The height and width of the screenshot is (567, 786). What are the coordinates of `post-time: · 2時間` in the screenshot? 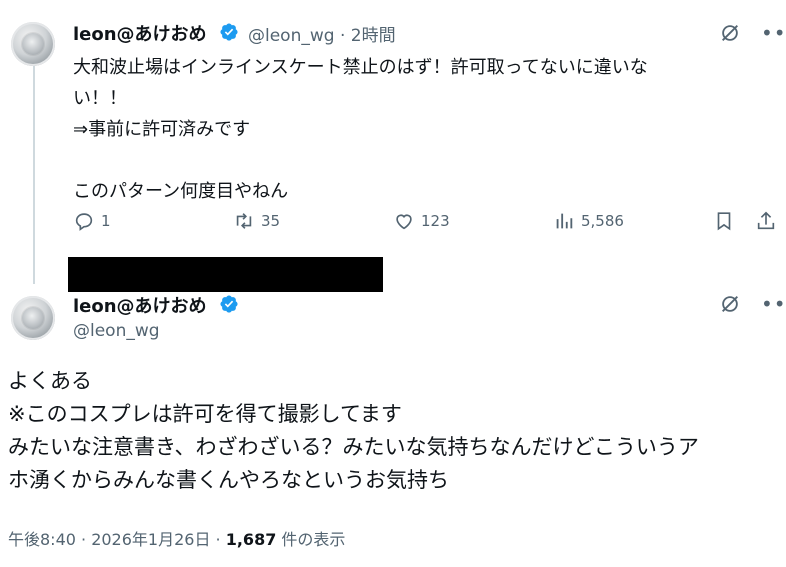 It's located at (368, 36).